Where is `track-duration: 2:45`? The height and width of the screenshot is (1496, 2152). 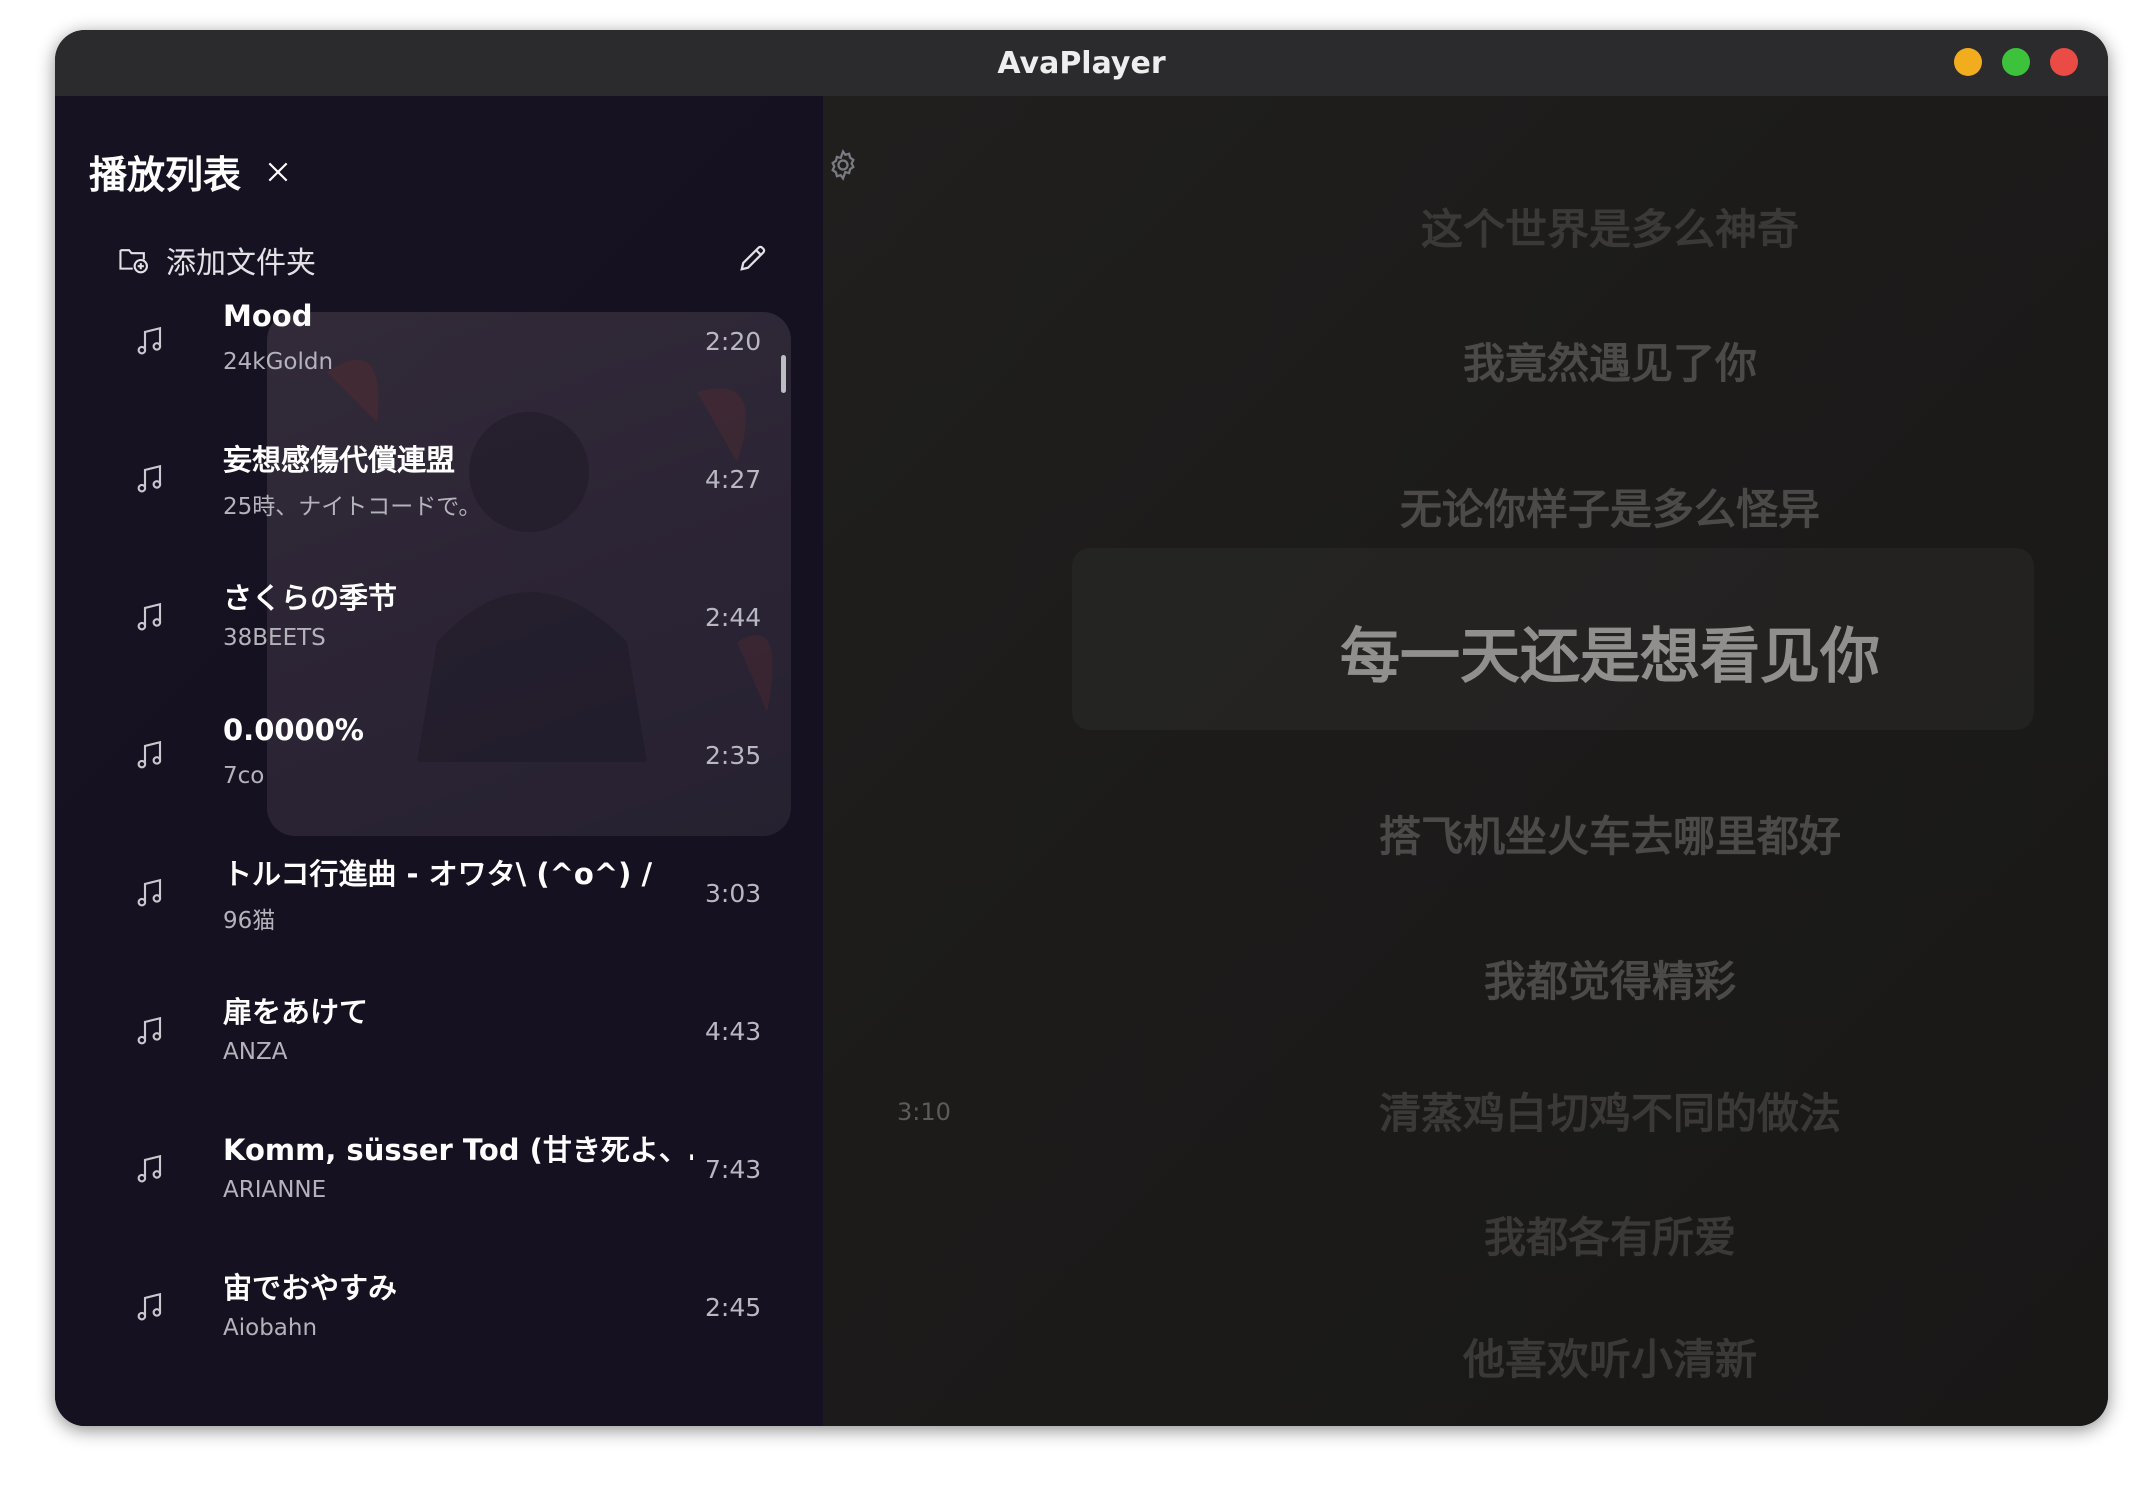
track-duration: 2:45 is located at coordinates (733, 1307).